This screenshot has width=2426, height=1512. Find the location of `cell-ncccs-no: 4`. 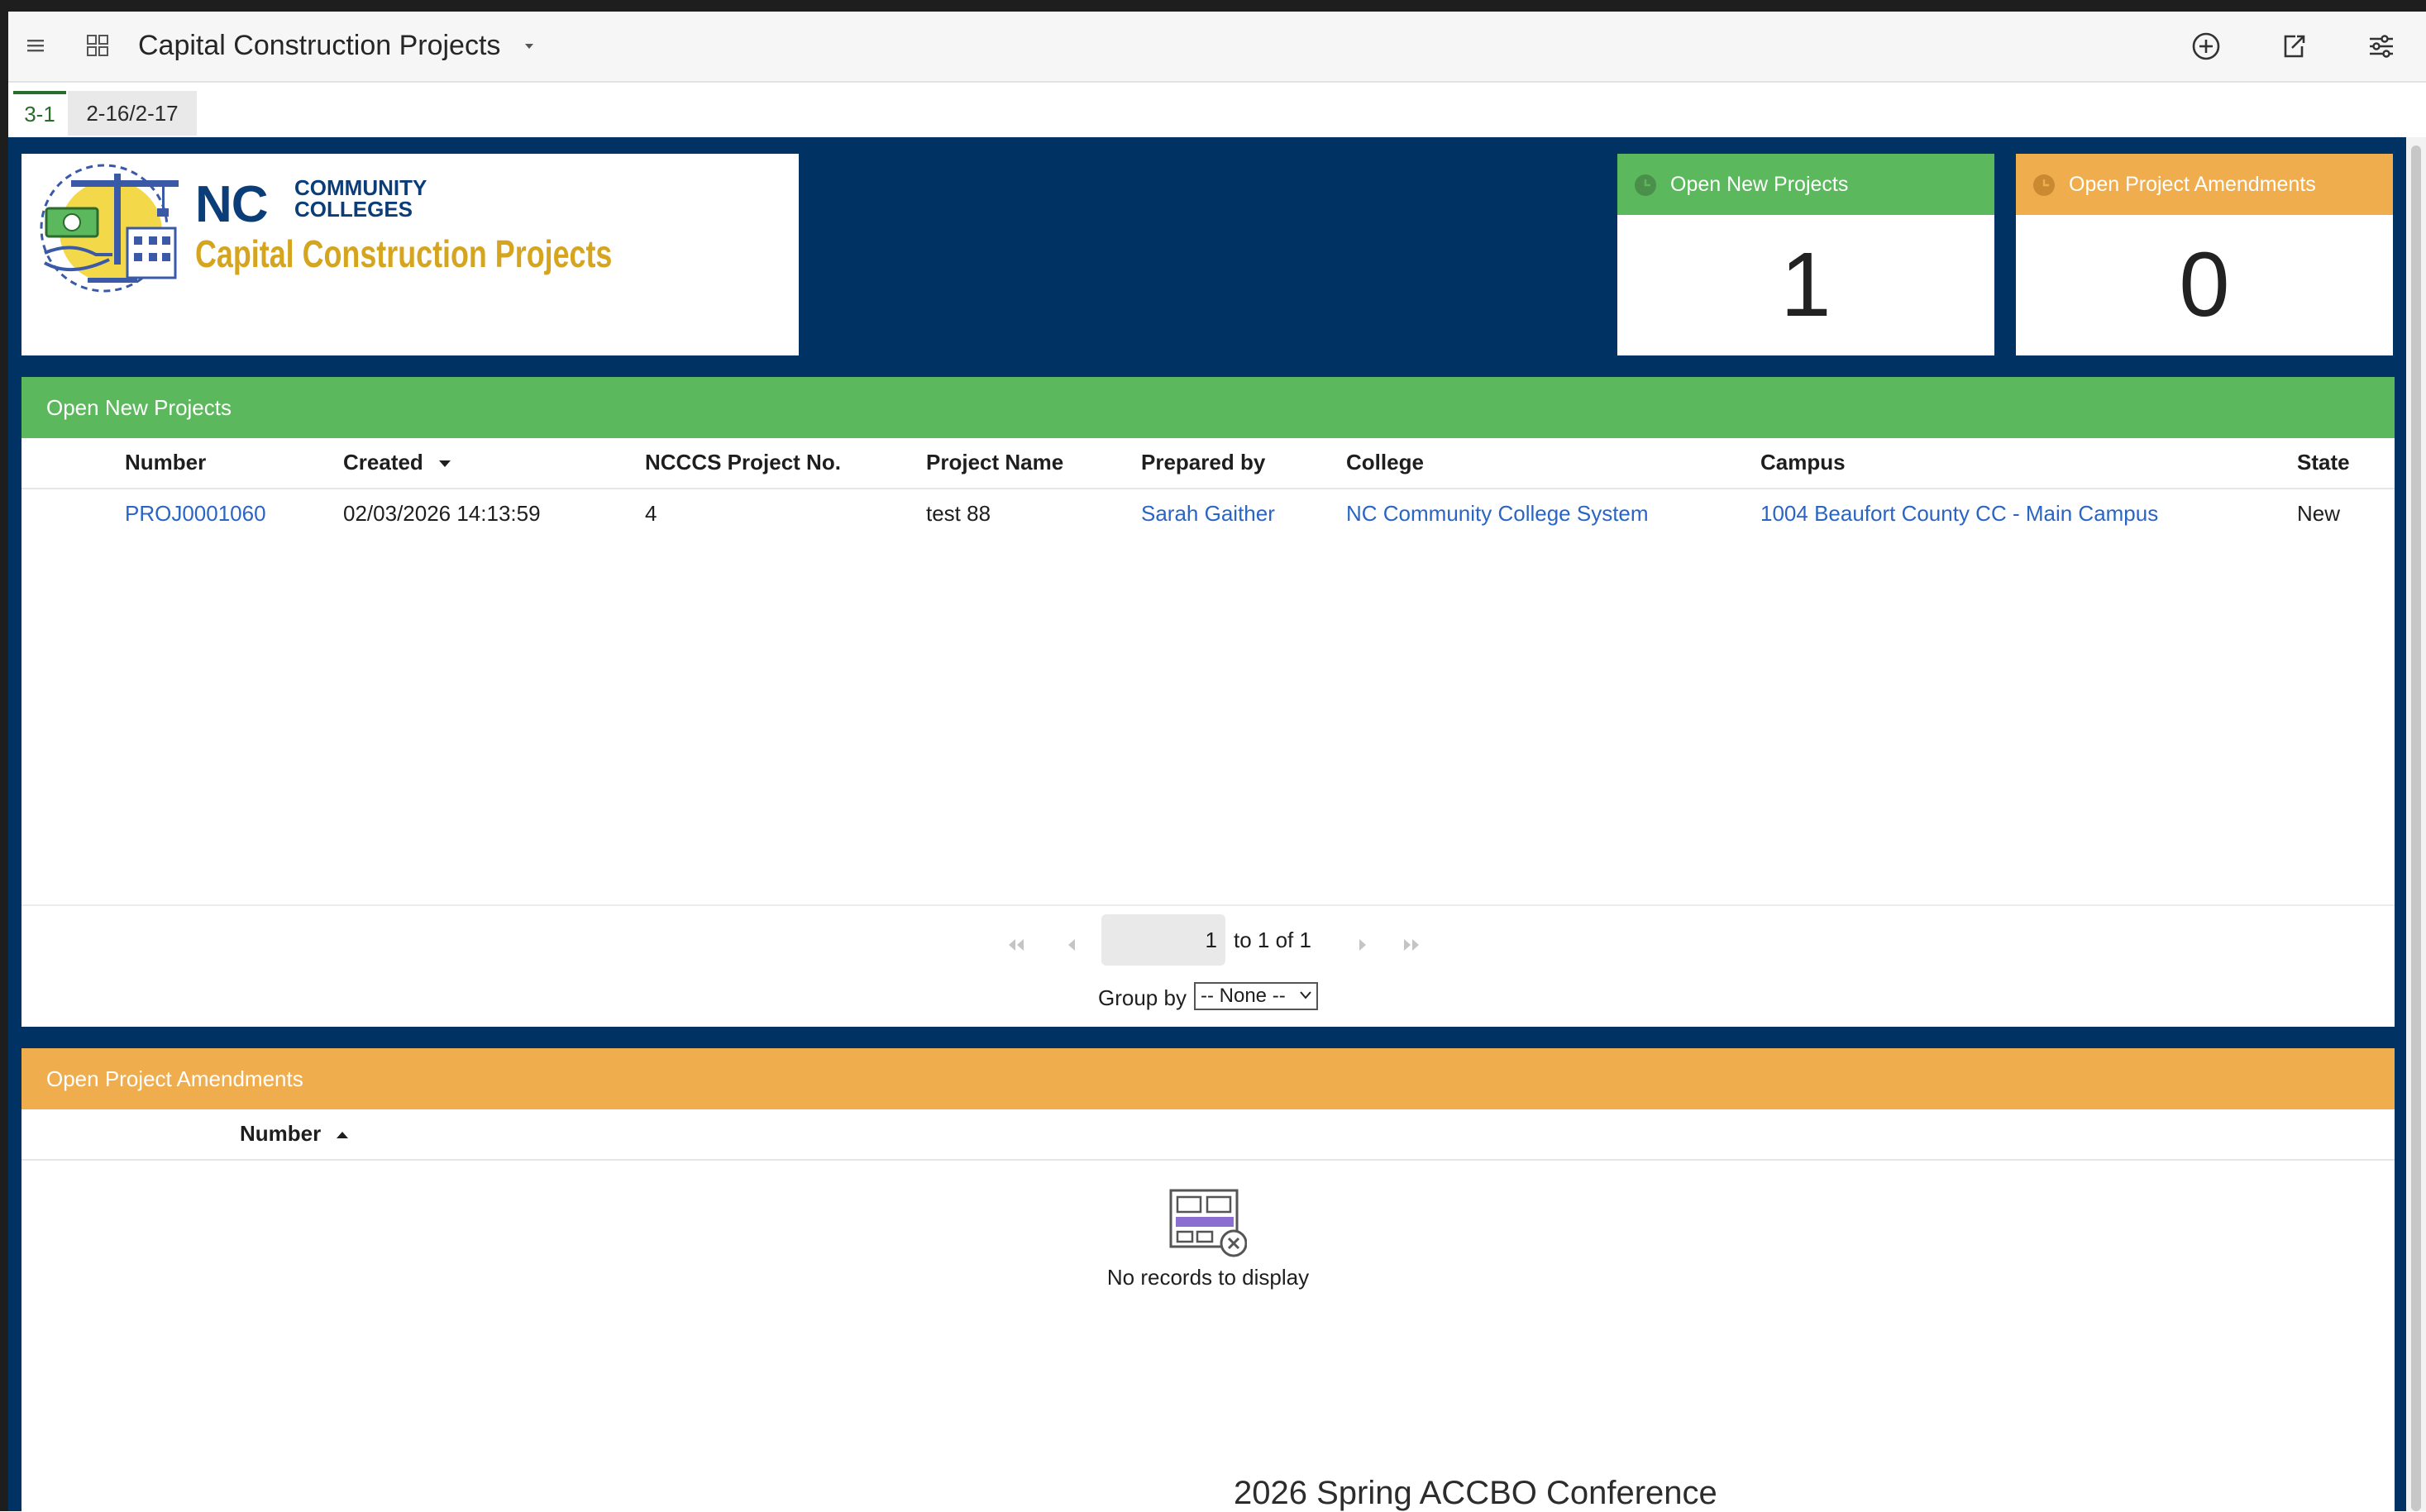

cell-ncccs-no: 4 is located at coordinates (651, 513).